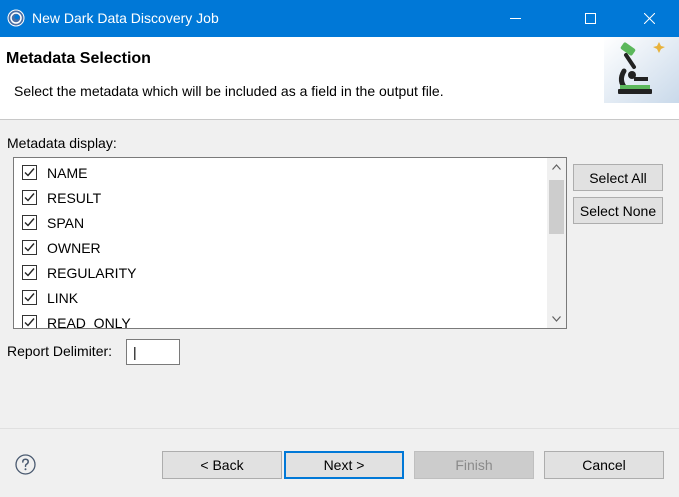  What do you see at coordinates (556, 243) in the screenshot?
I see `vertical-scrollbar` at bounding box center [556, 243].